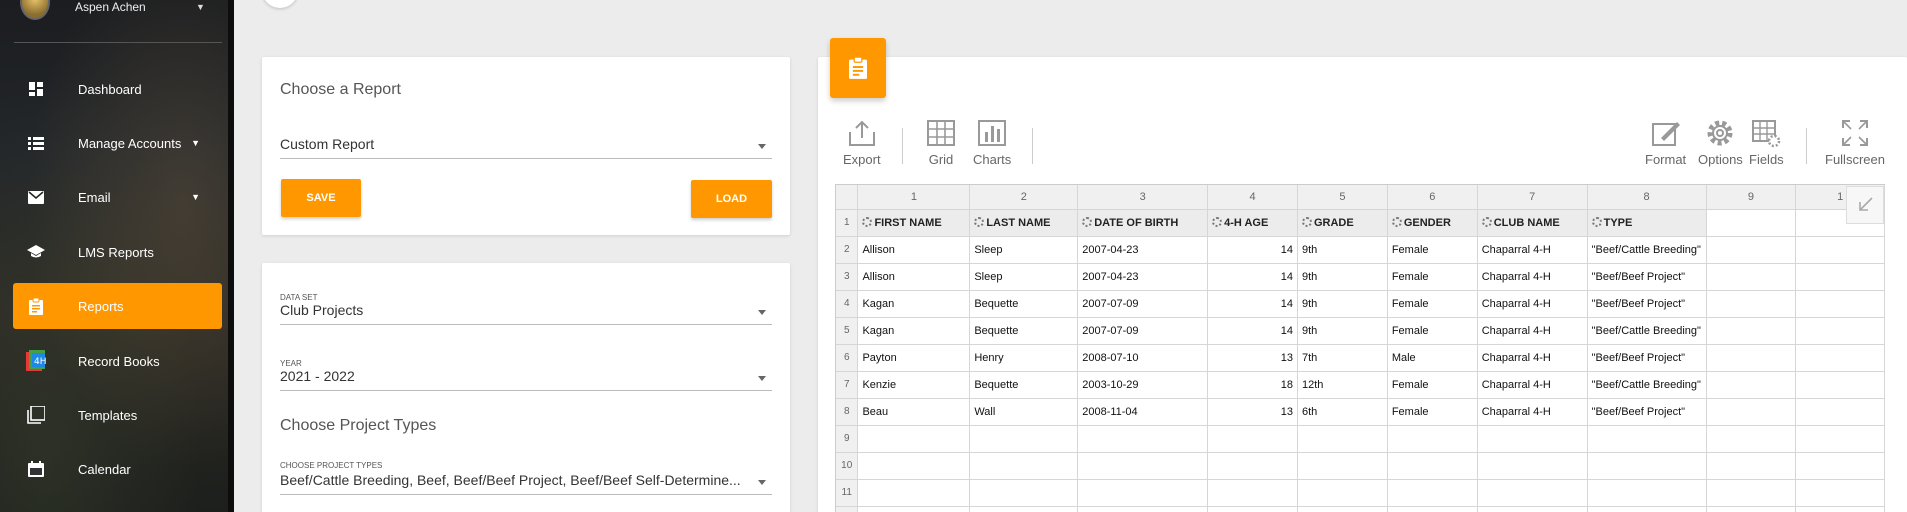 Image resolution: width=1907 pixels, height=512 pixels. Describe the element at coordinates (117, 469) in the screenshot. I see `sidebar-item-calendar: Calendar` at that location.